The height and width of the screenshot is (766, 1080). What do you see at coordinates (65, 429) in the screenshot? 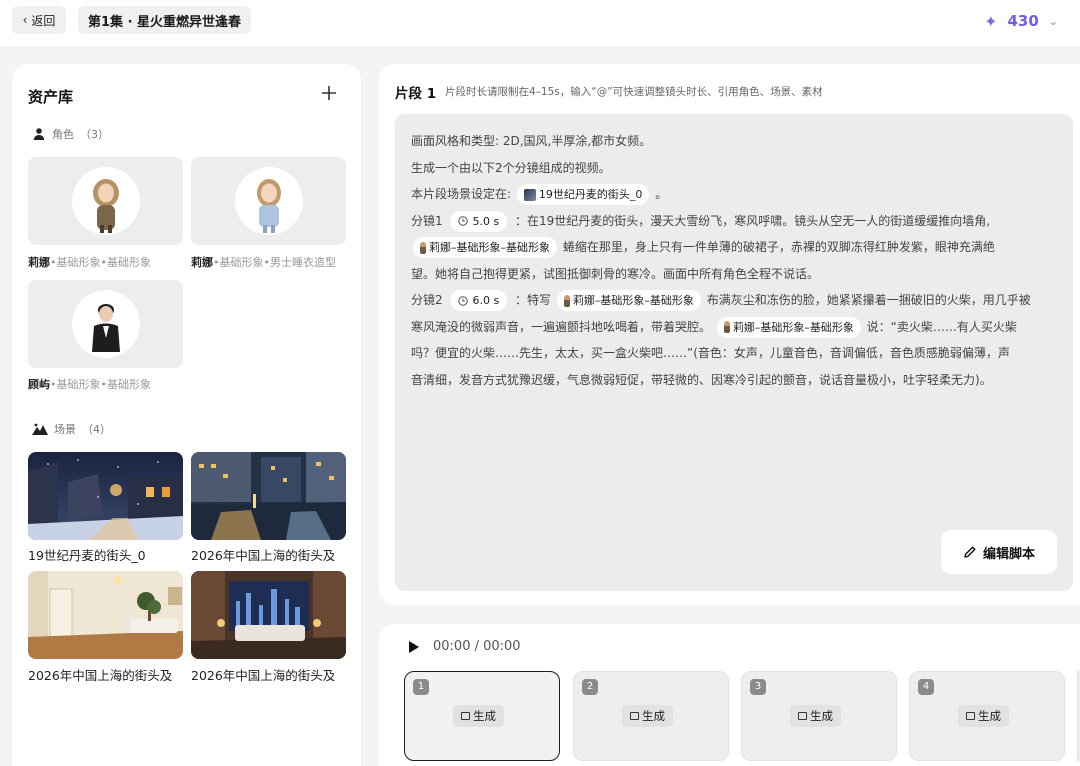
I see `scenes-label: 场景` at bounding box center [65, 429].